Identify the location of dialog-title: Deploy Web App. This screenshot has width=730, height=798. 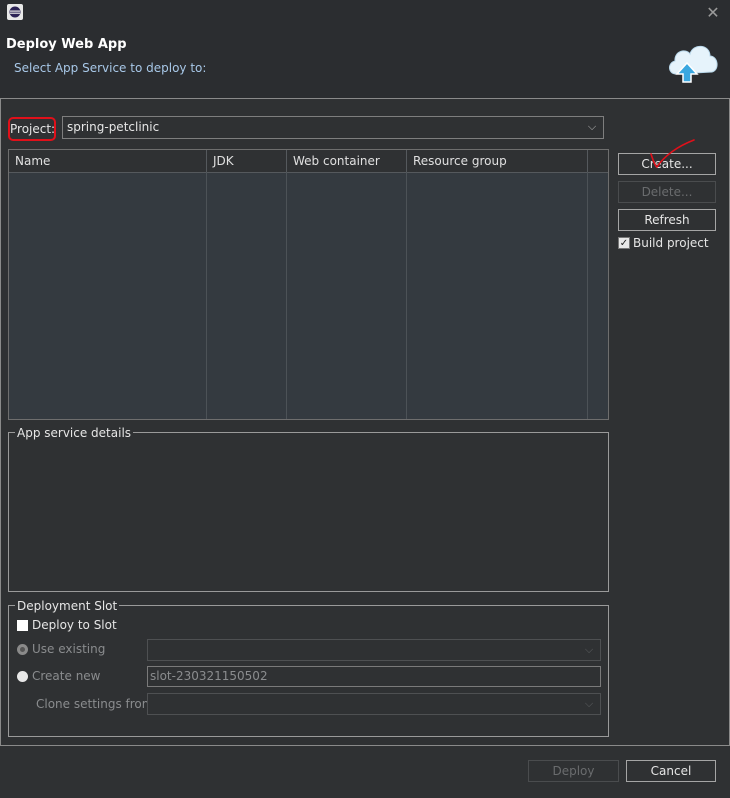
(66, 44).